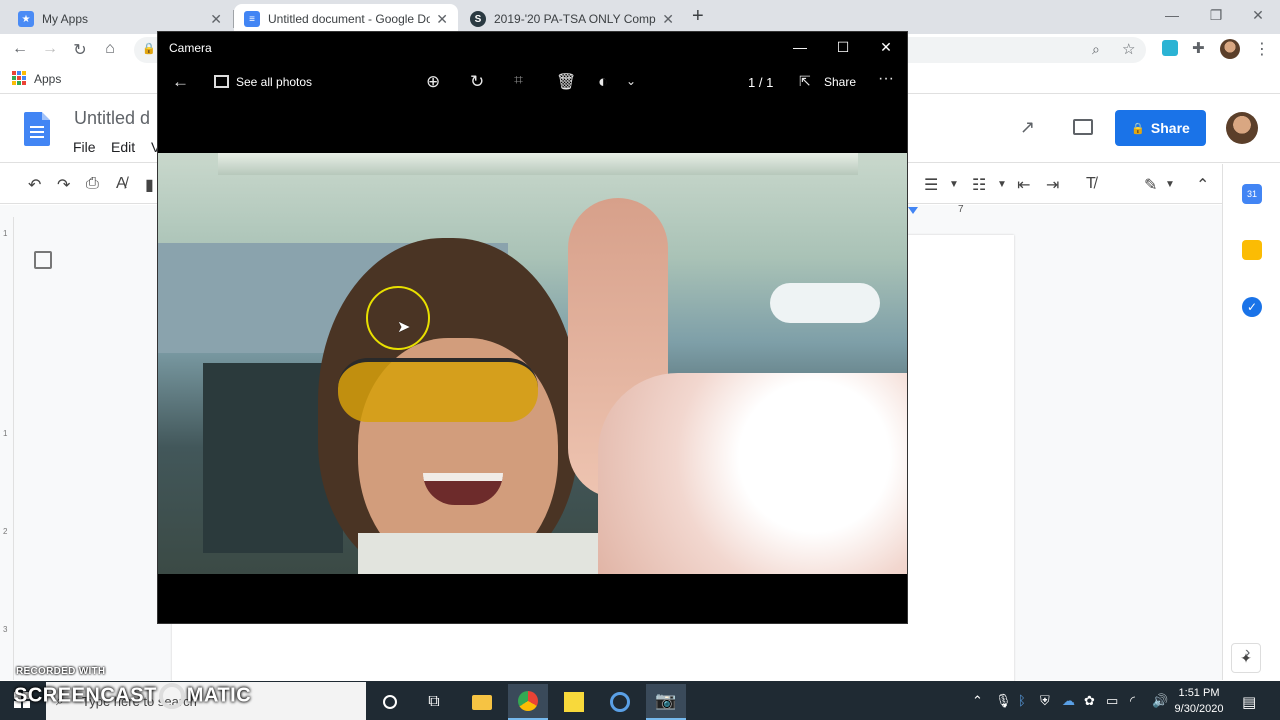  I want to click on new-tab-button: +, so click(698, 16).